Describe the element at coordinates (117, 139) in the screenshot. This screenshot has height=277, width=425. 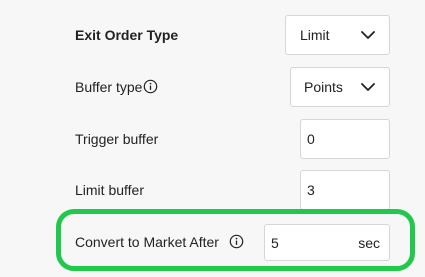
I see `trigger-buffer-label: Trigger buffer` at that location.